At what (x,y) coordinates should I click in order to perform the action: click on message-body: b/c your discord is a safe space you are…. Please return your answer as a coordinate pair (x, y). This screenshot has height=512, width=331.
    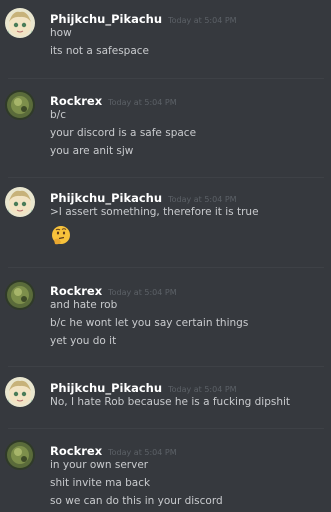
    Looking at the image, I should click on (123, 133).